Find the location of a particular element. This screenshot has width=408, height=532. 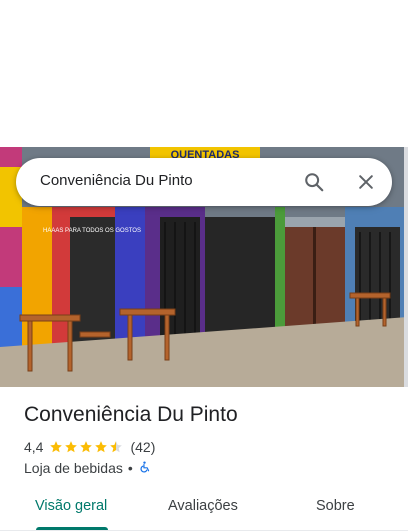

rating-row: 4,4 (42) is located at coordinates (89, 447).